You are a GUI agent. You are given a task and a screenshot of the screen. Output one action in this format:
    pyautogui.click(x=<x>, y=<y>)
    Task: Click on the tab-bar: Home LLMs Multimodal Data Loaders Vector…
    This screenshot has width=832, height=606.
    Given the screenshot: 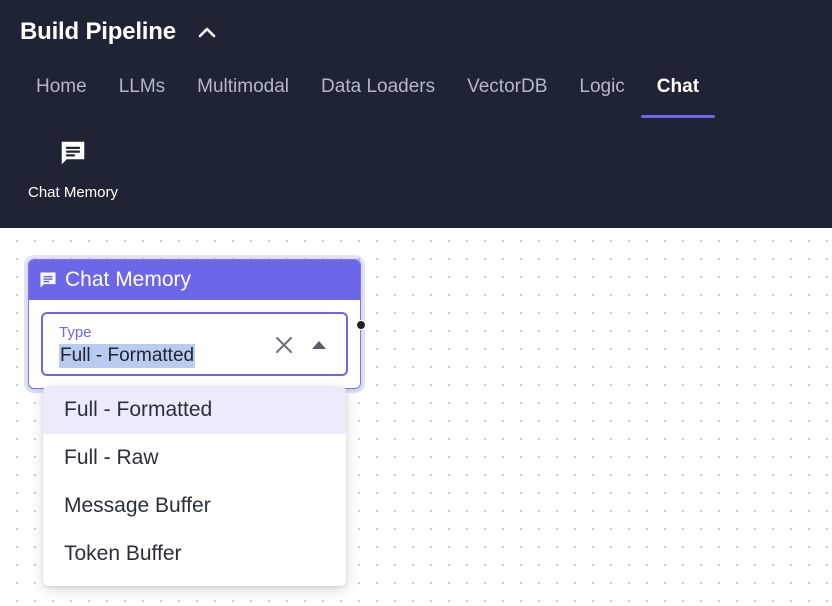 What is the action you would take?
    pyautogui.click(x=368, y=91)
    